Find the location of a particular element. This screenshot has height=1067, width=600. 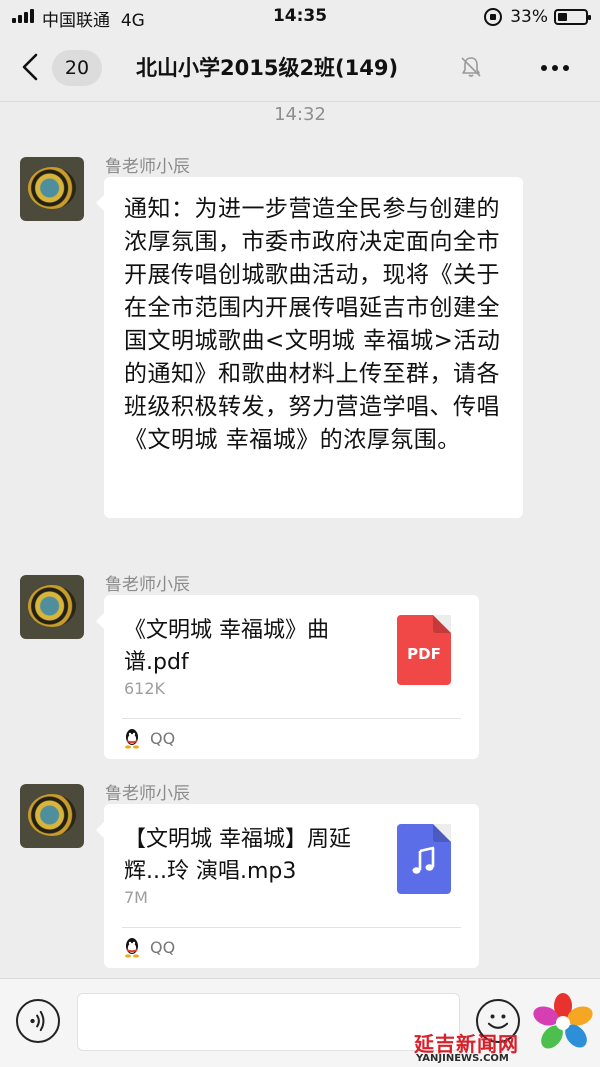

chat-header: 20 北山小学2015级2班(149) is located at coordinates (300, 68).